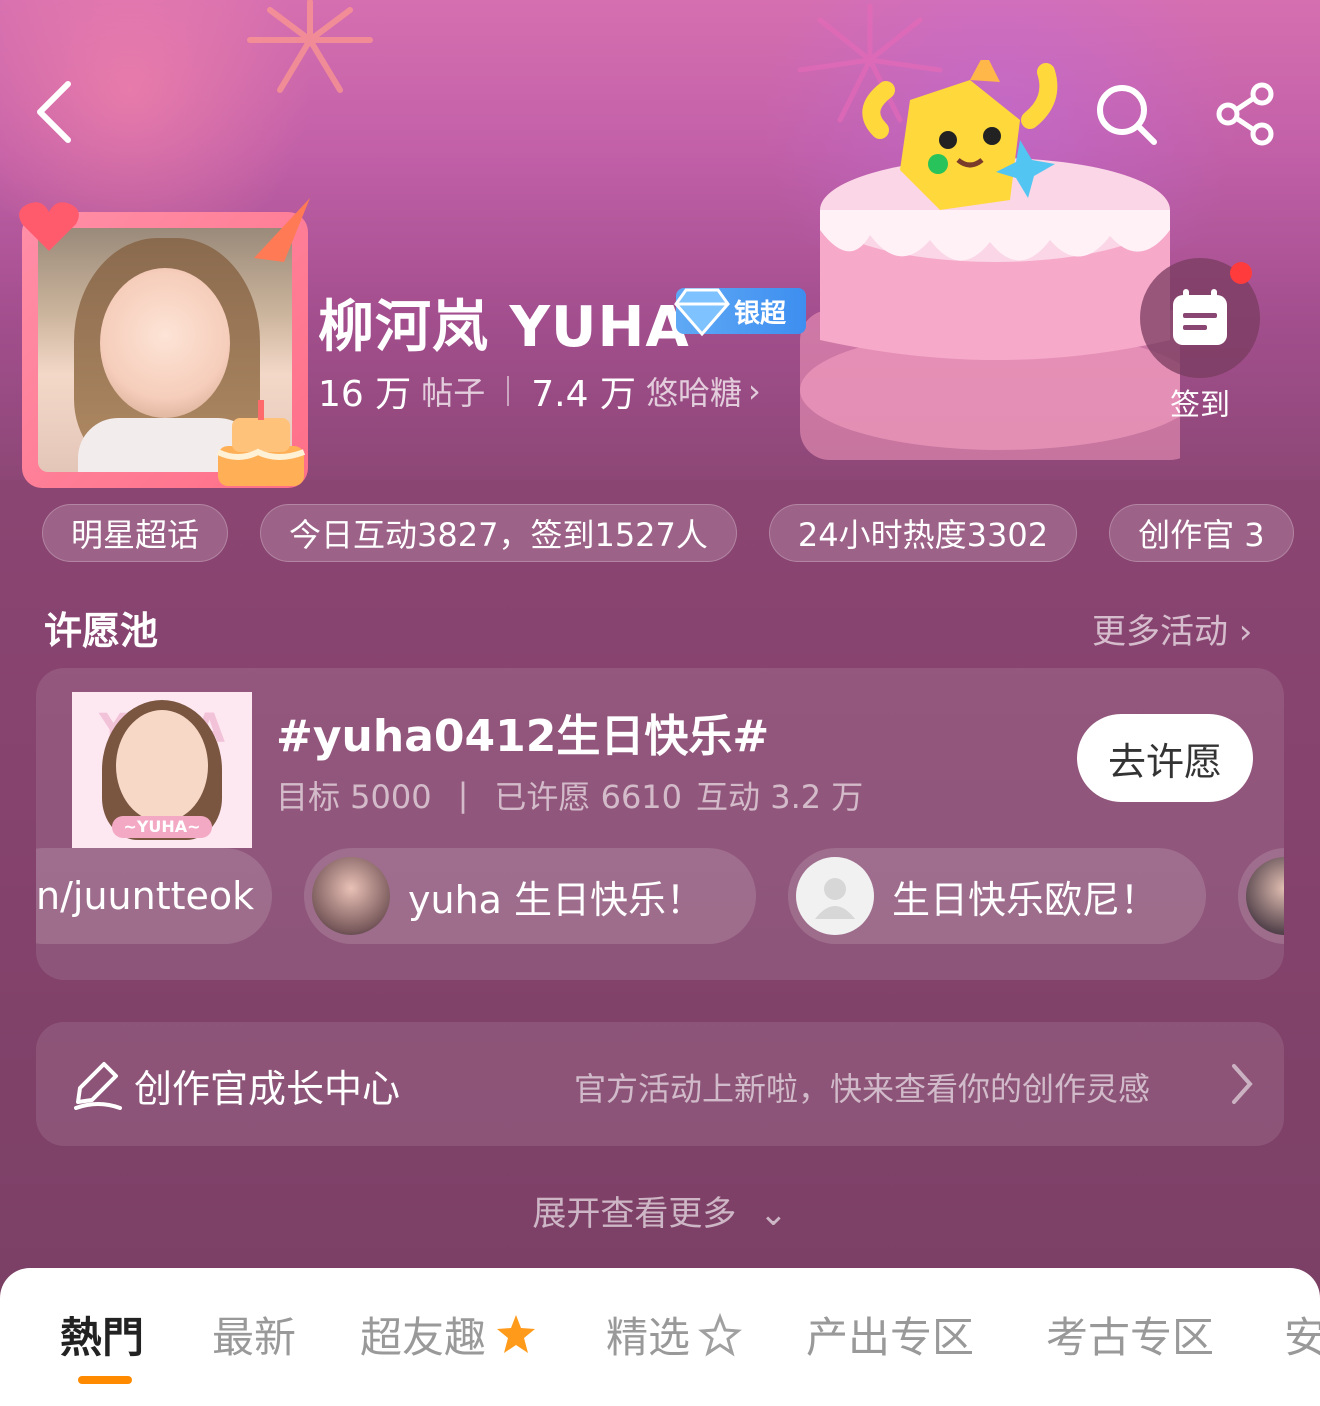 Image resolution: width=1320 pixels, height=1406 pixels. I want to click on heart-sticker, so click(49, 226).